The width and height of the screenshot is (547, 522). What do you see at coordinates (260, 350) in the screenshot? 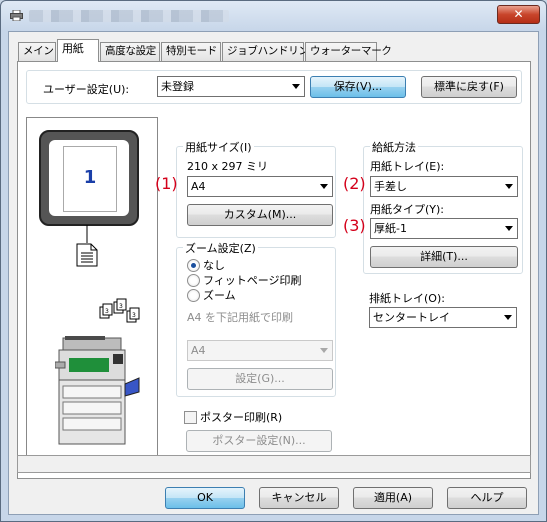
I see `fit-paper-select: A4` at bounding box center [260, 350].